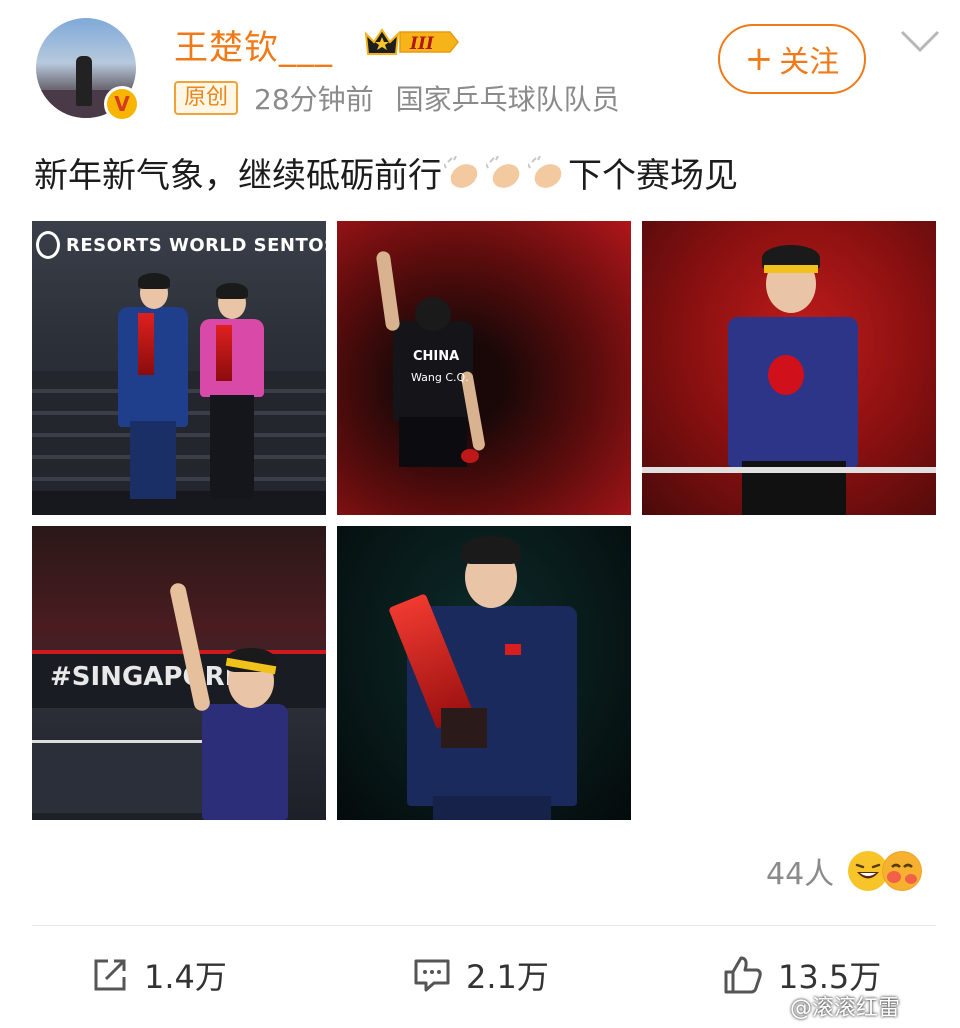 This screenshot has height=1028, width=960. Describe the element at coordinates (84, 81) in the screenshot. I see `avatar-figure` at that location.